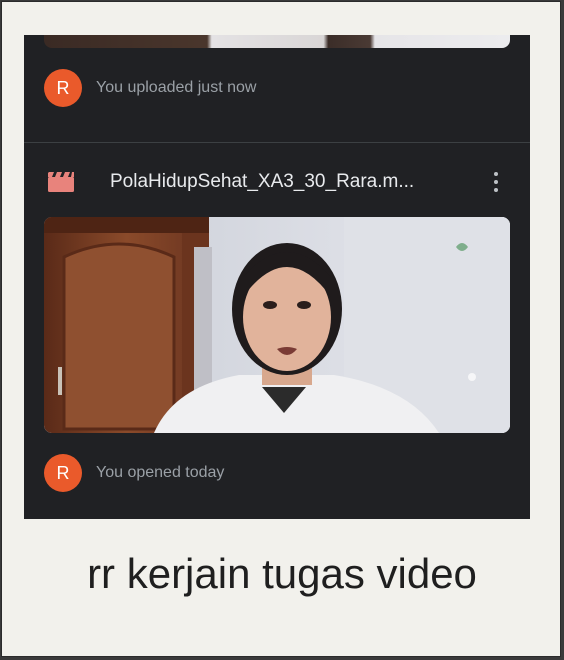 This screenshot has width=564, height=660. Describe the element at coordinates (277, 142) in the screenshot. I see `divider` at that location.